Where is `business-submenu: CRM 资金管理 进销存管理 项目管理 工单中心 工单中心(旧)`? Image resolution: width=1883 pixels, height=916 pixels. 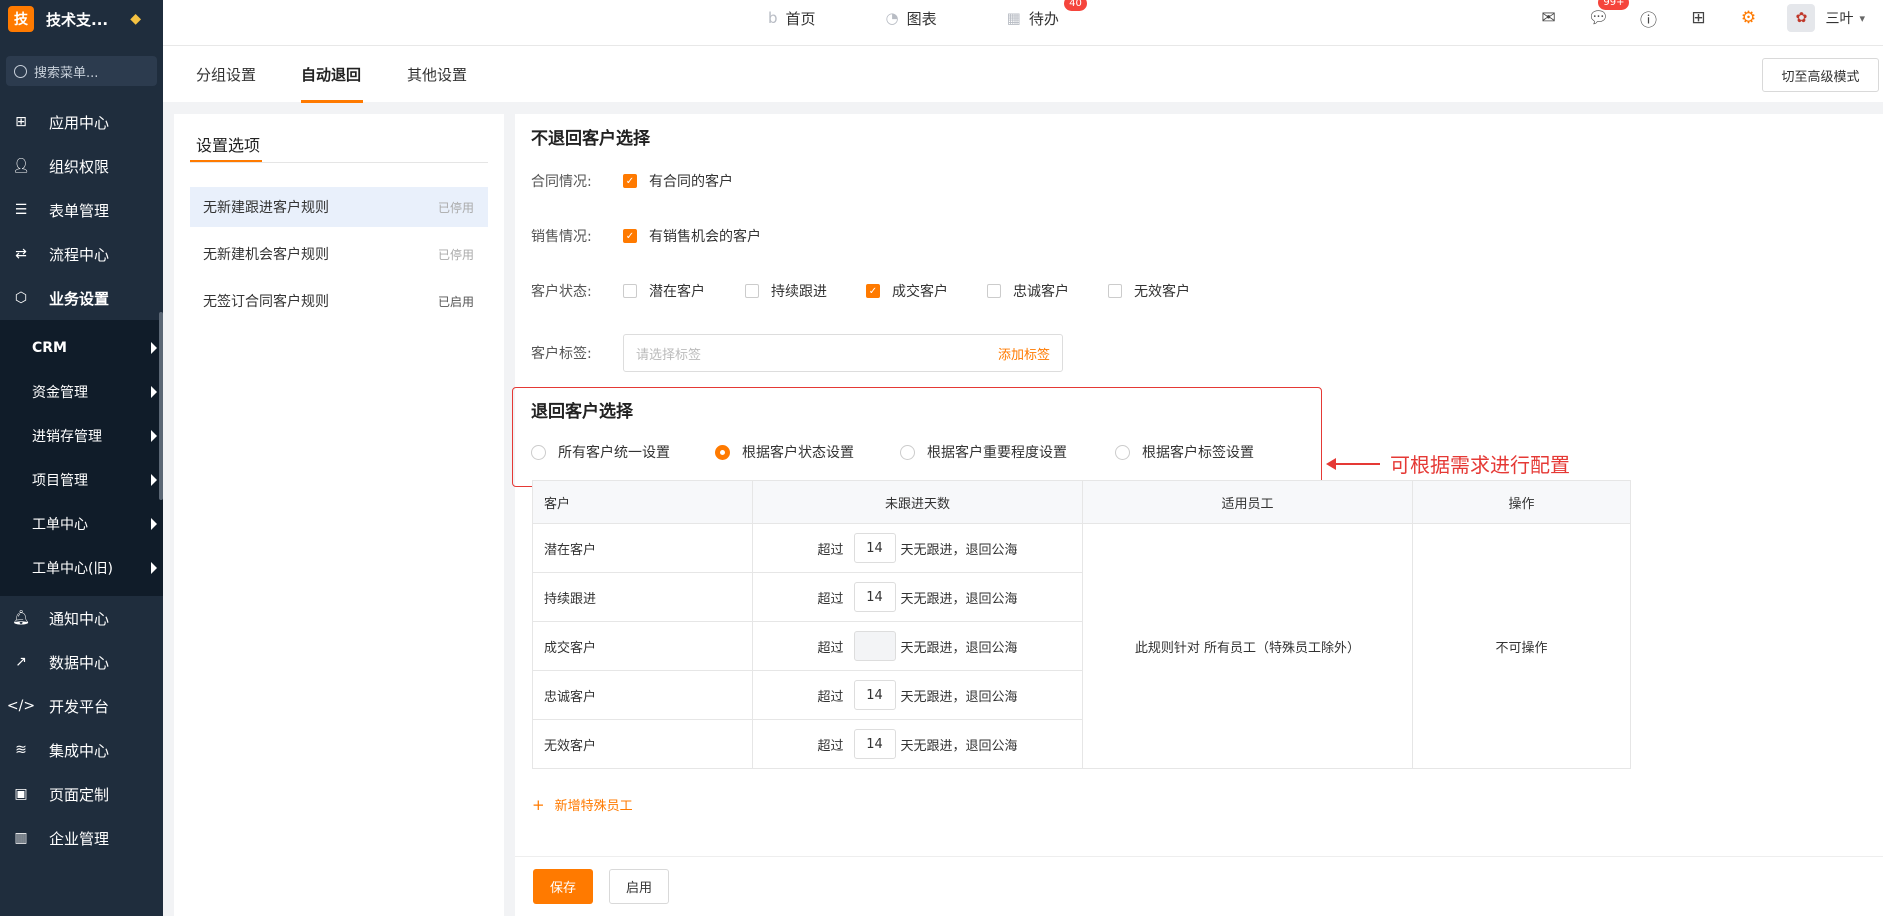
business-submenu: CRM 资金管理 进销存管理 项目管理 工单中心 工单中心(旧) is located at coordinates (81, 458).